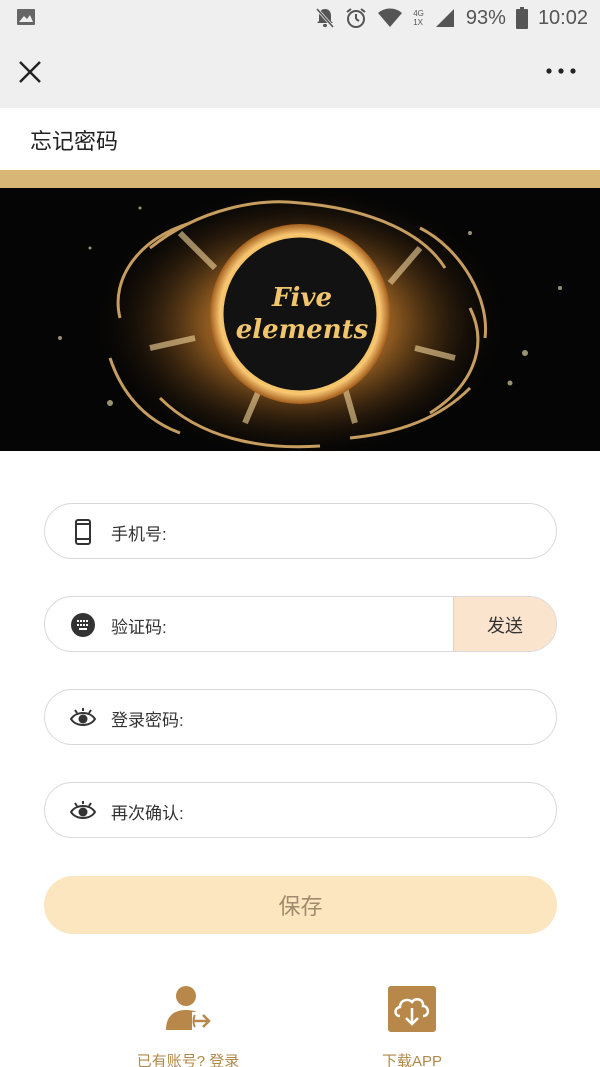 Image resolution: width=600 pixels, height=1067 pixels. What do you see at coordinates (521, 18) in the screenshot?
I see `battery-icon` at bounding box center [521, 18].